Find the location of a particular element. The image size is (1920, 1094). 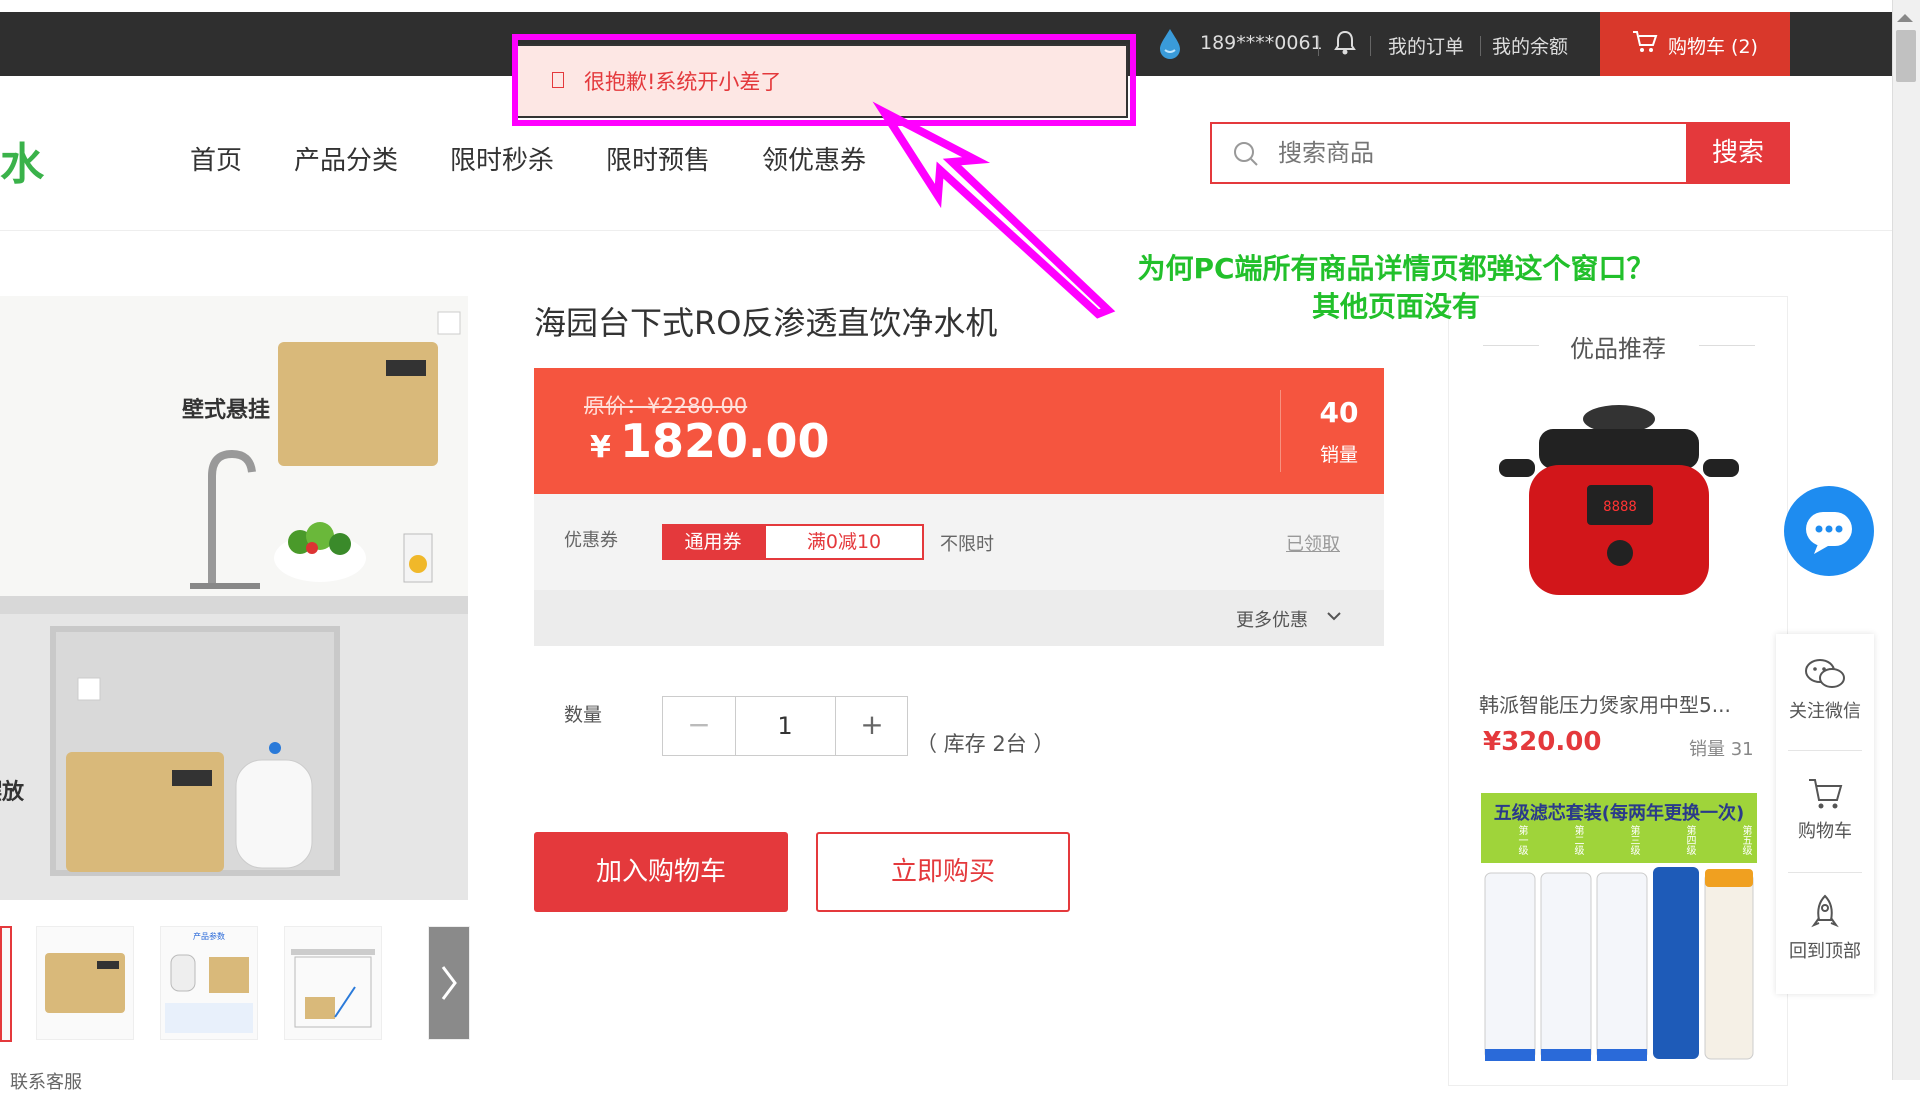

chevron-down-icon is located at coordinates (1334, 618).